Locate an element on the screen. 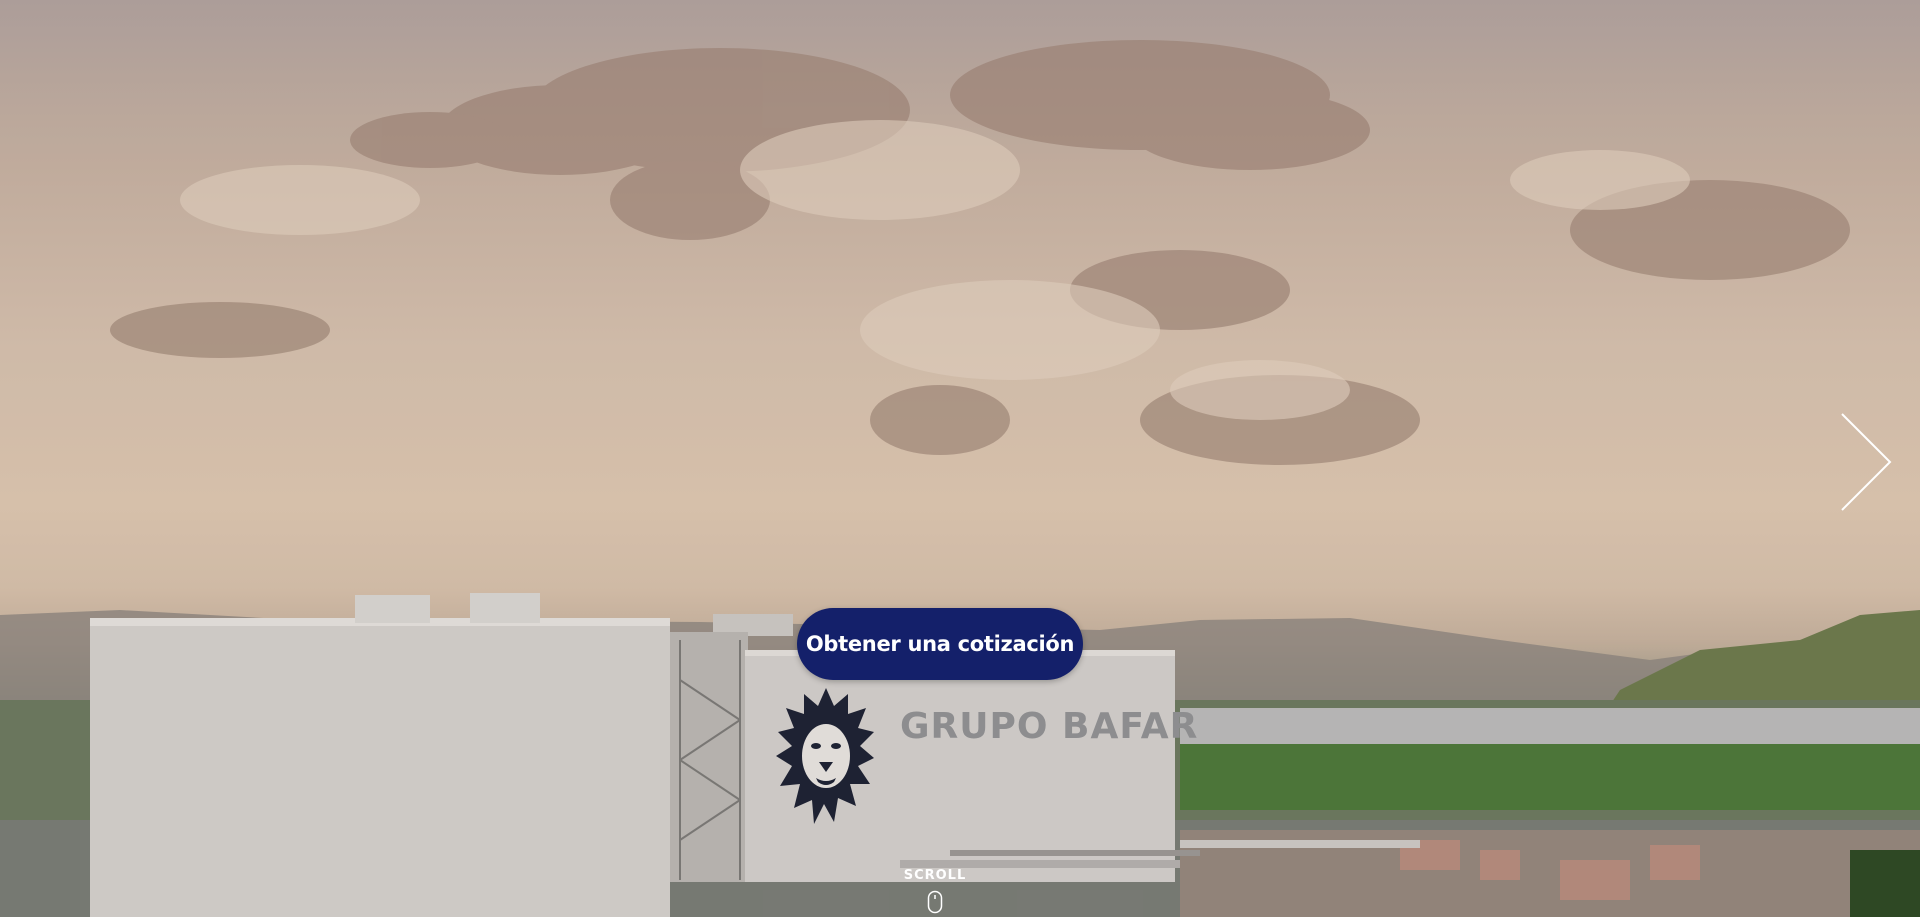  lion-logo is located at coordinates (825, 756).